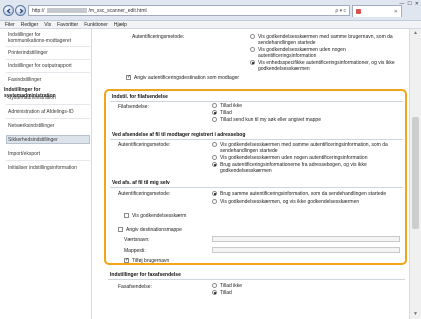  What do you see at coordinates (396, 12) in the screenshot?
I see `tab-close-icon: ✕` at bounding box center [396, 12].